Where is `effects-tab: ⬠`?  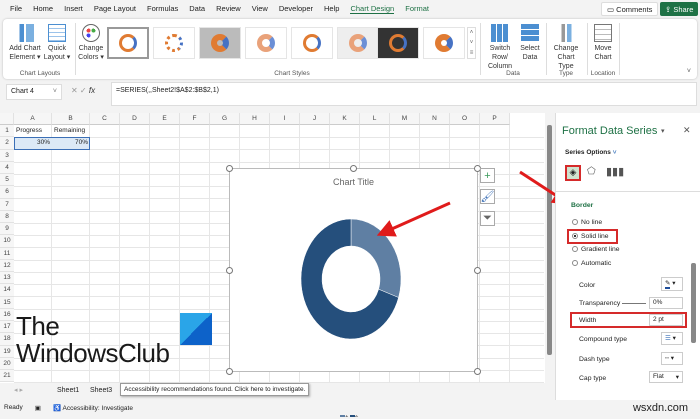
effects-tab: ⬠ is located at coordinates (591, 171).